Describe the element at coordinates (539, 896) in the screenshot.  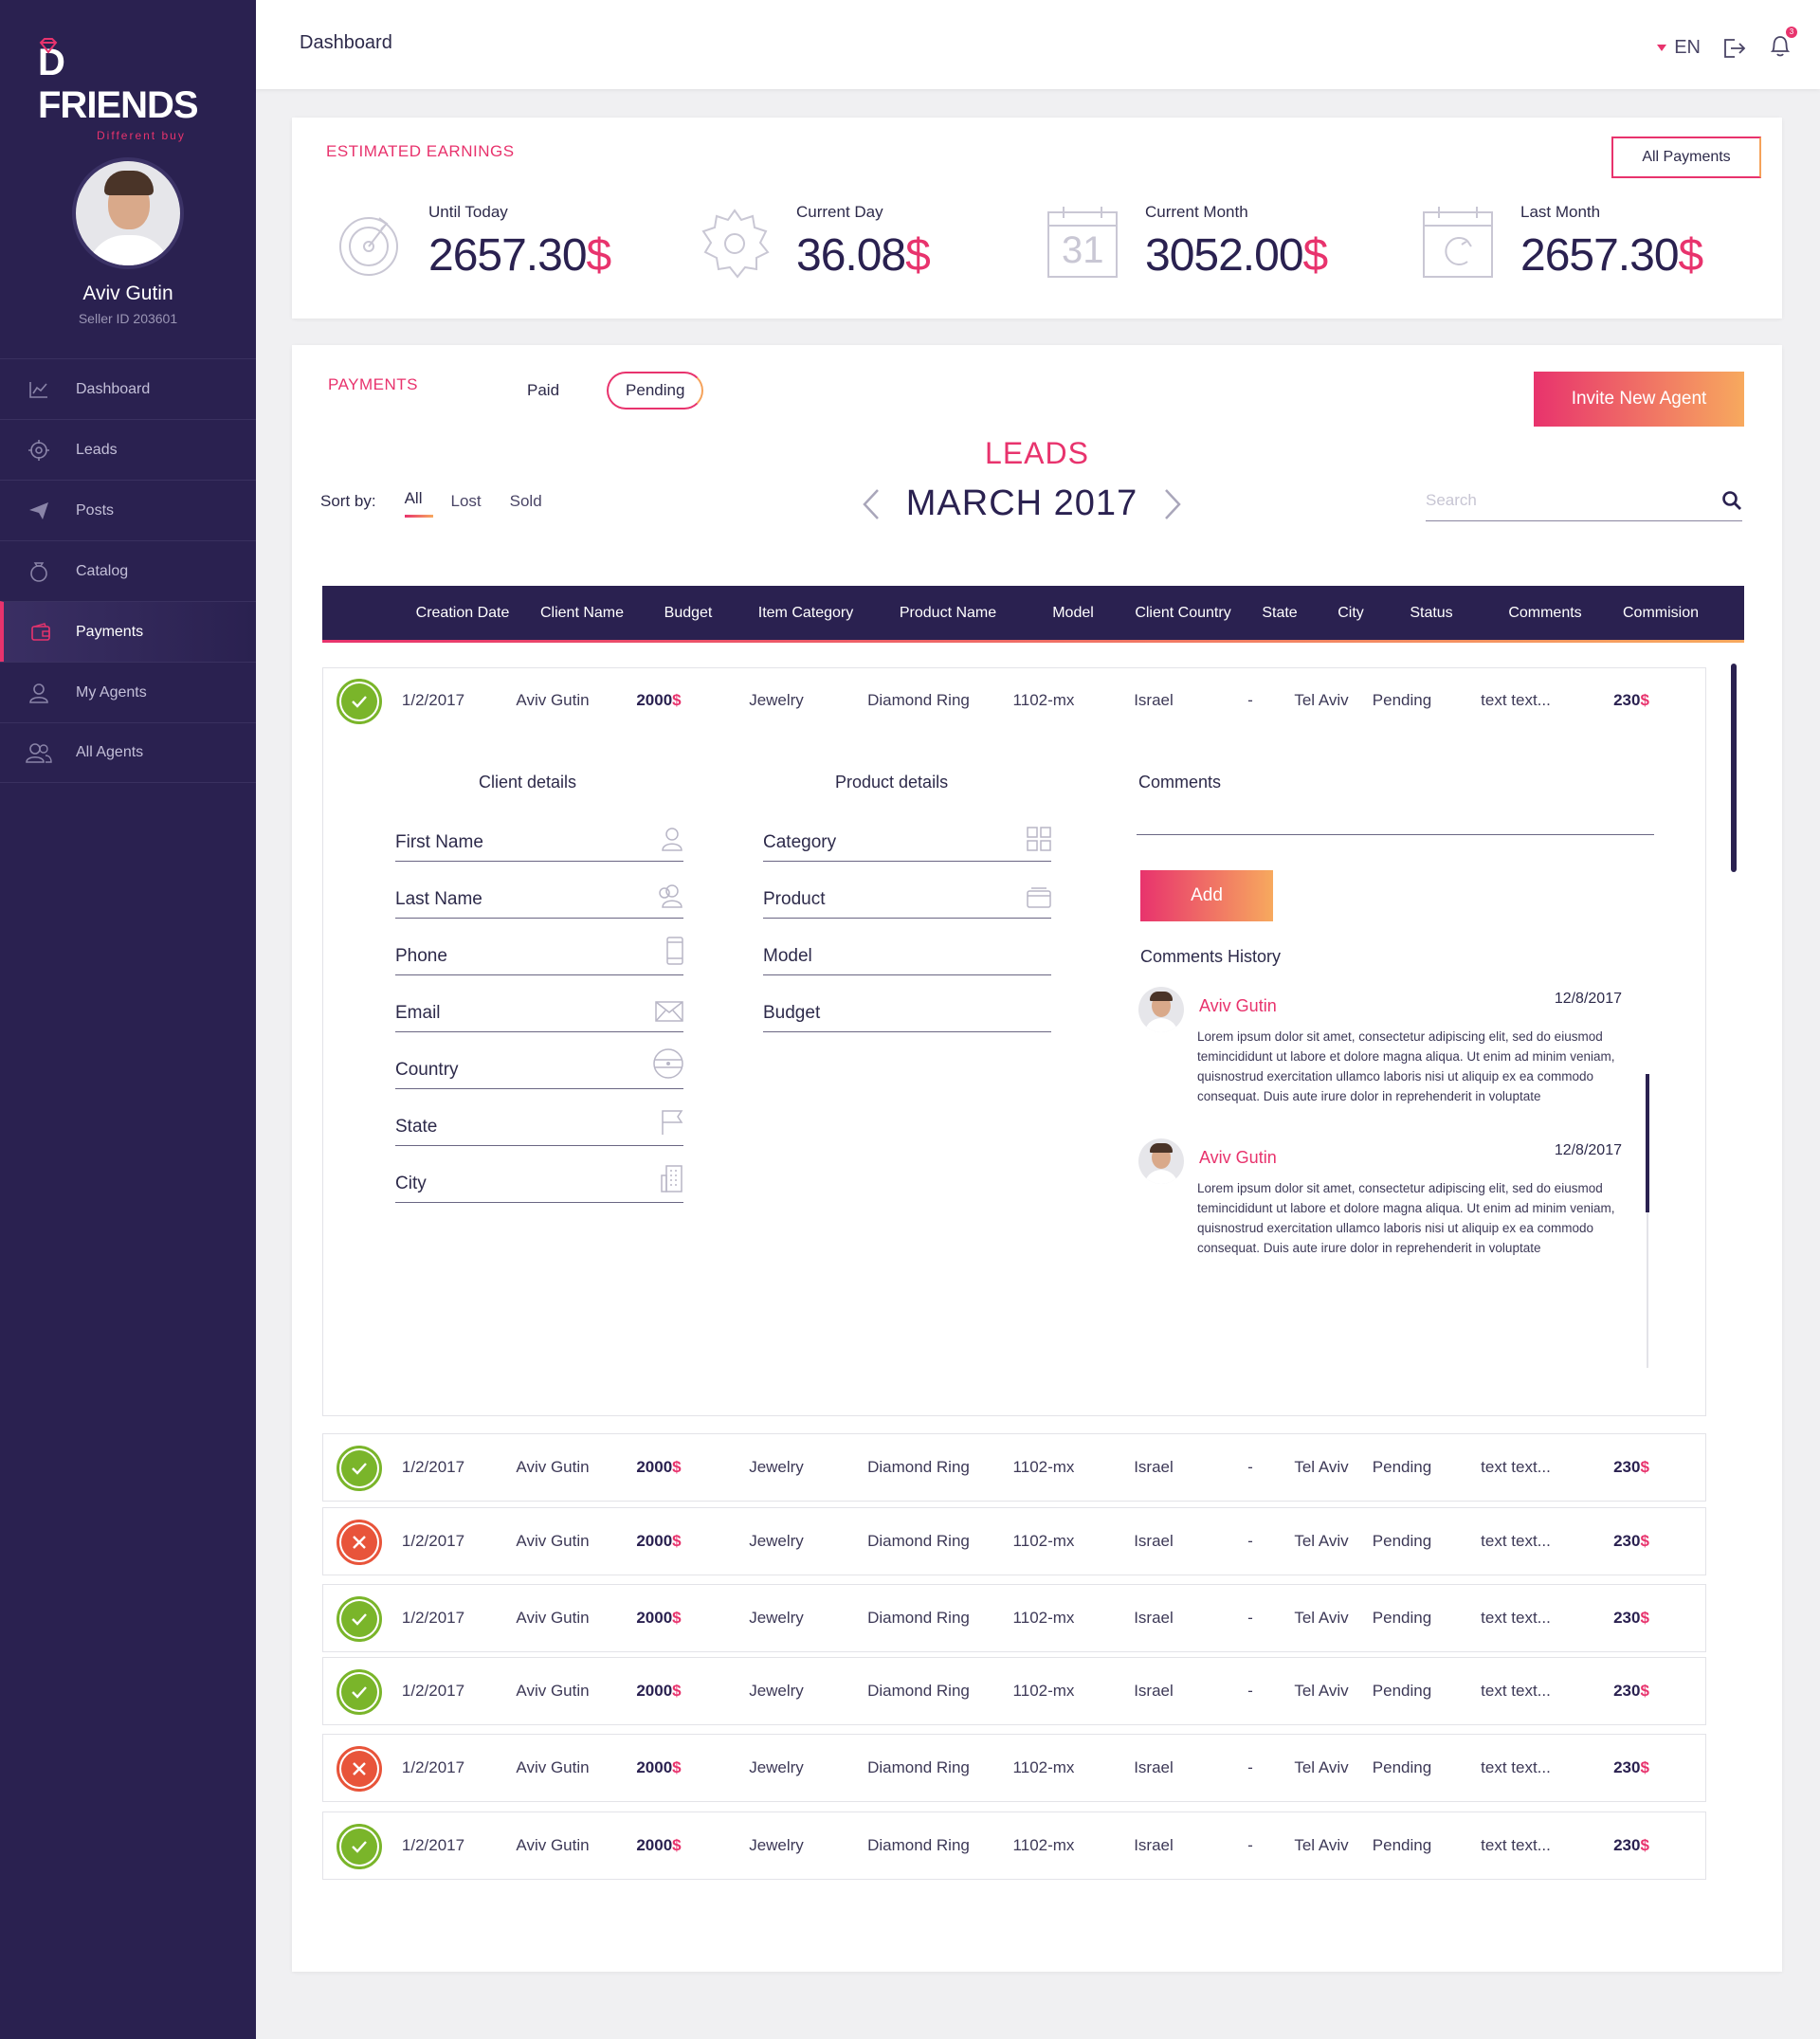
I see `last-name-field: Last Name` at that location.